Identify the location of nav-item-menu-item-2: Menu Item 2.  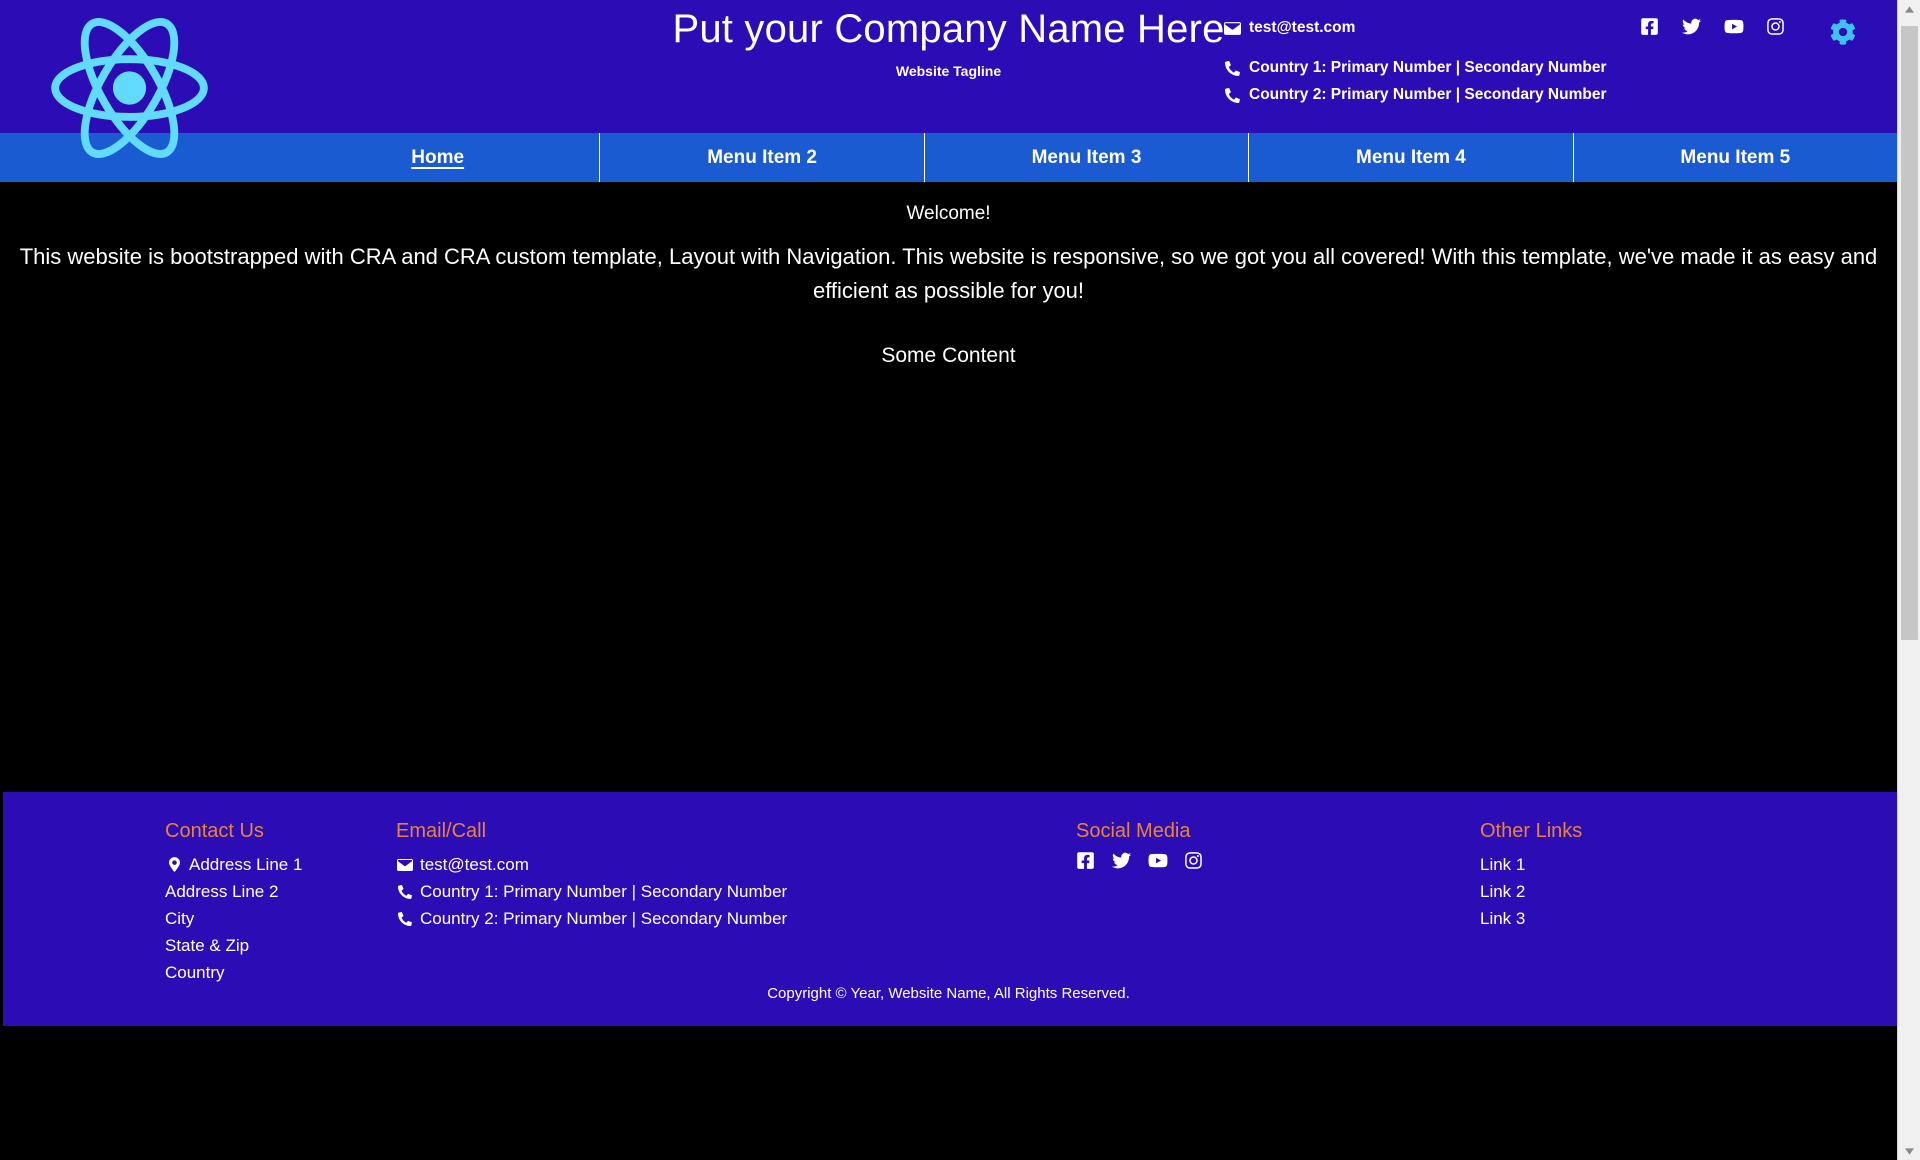
(761, 157).